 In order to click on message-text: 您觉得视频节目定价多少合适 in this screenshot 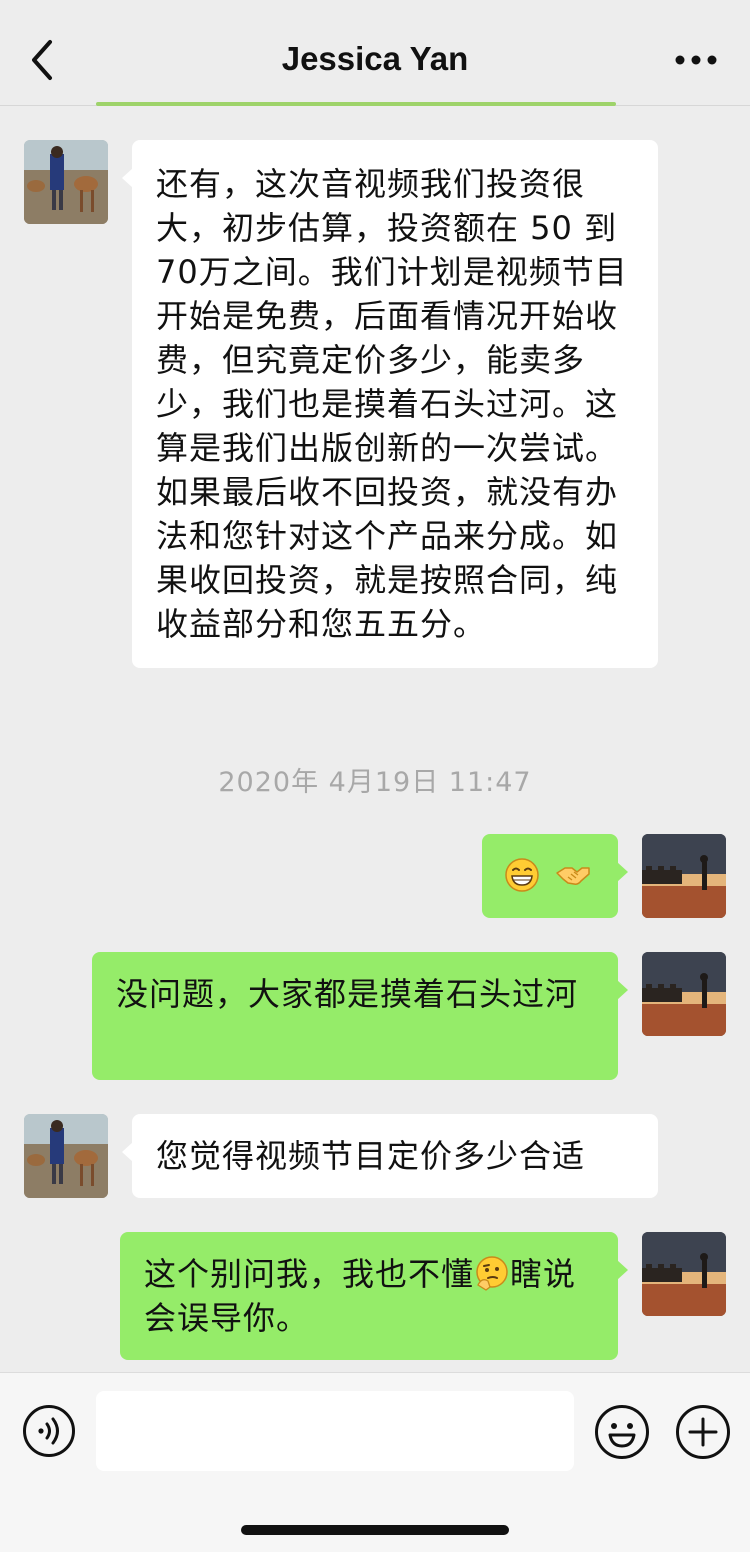, I will do `click(371, 1156)`.